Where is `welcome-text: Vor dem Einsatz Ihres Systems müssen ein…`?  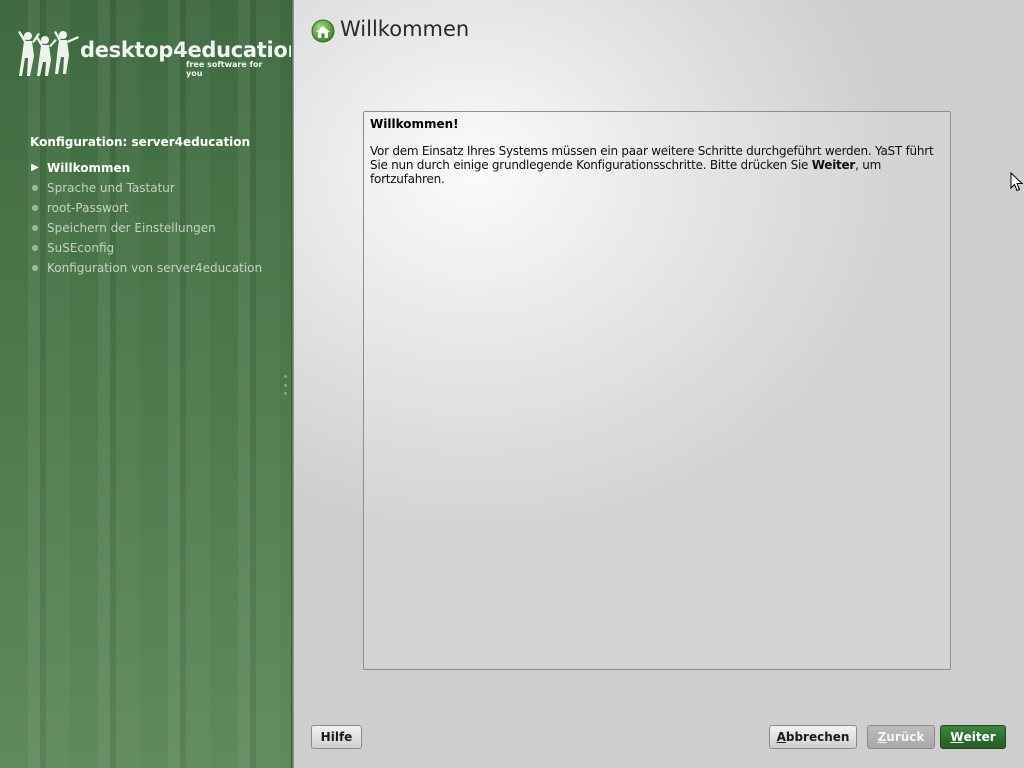
welcome-text: Vor dem Einsatz Ihres Systems müssen ein… is located at coordinates (657, 165).